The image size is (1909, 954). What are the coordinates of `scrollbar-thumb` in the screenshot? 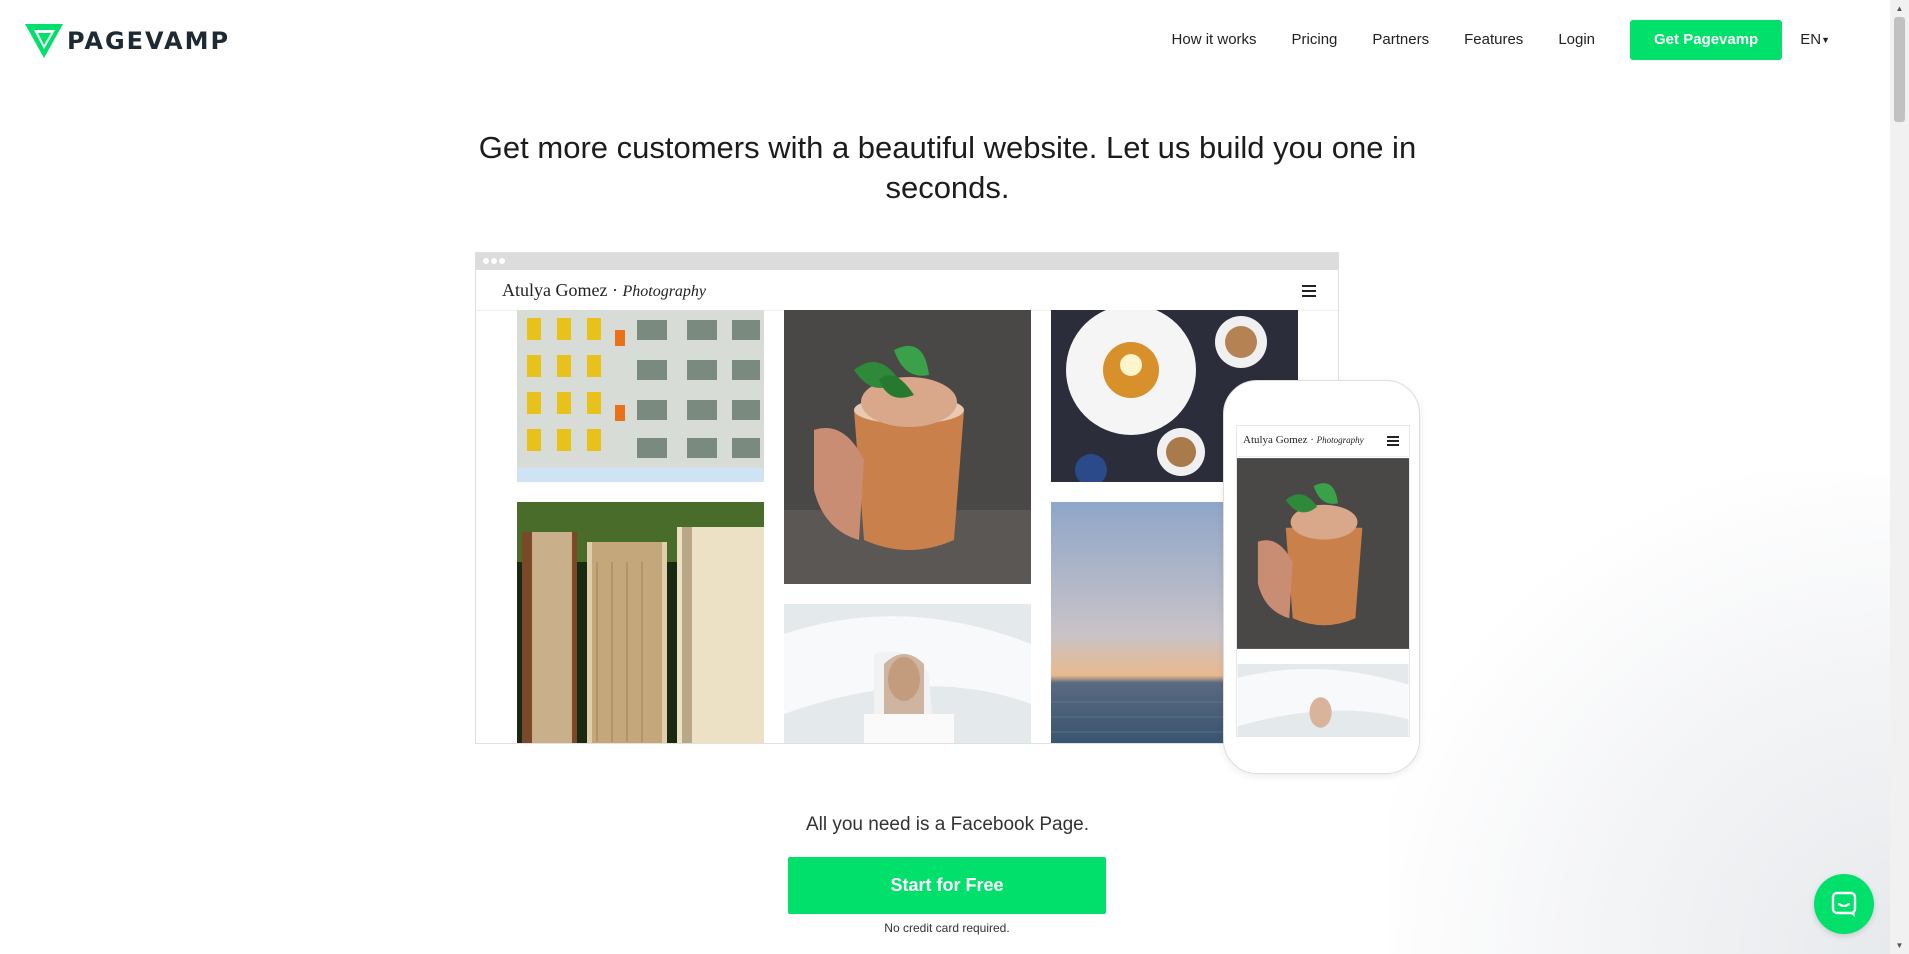 It's located at (1899, 69).